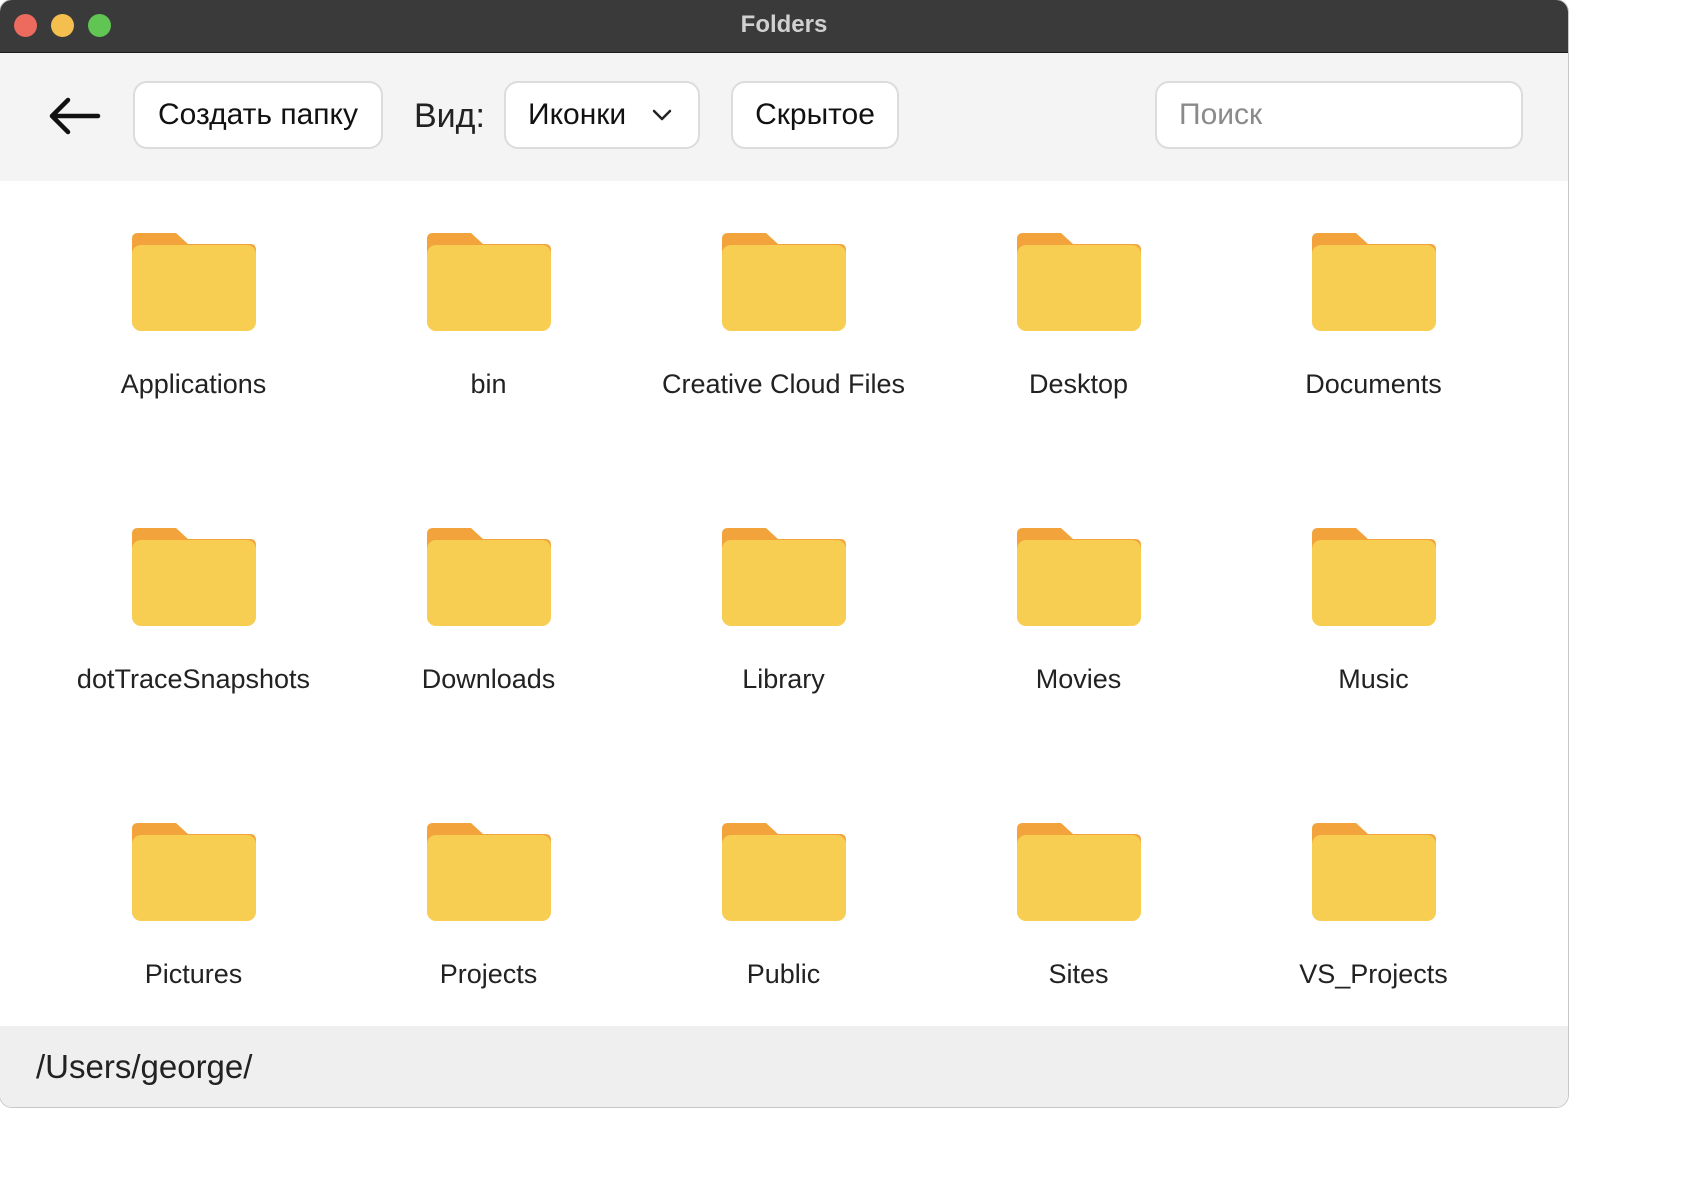 Image resolution: width=1700 pixels, height=1200 pixels. I want to click on view-select: Иконки, so click(602, 115).